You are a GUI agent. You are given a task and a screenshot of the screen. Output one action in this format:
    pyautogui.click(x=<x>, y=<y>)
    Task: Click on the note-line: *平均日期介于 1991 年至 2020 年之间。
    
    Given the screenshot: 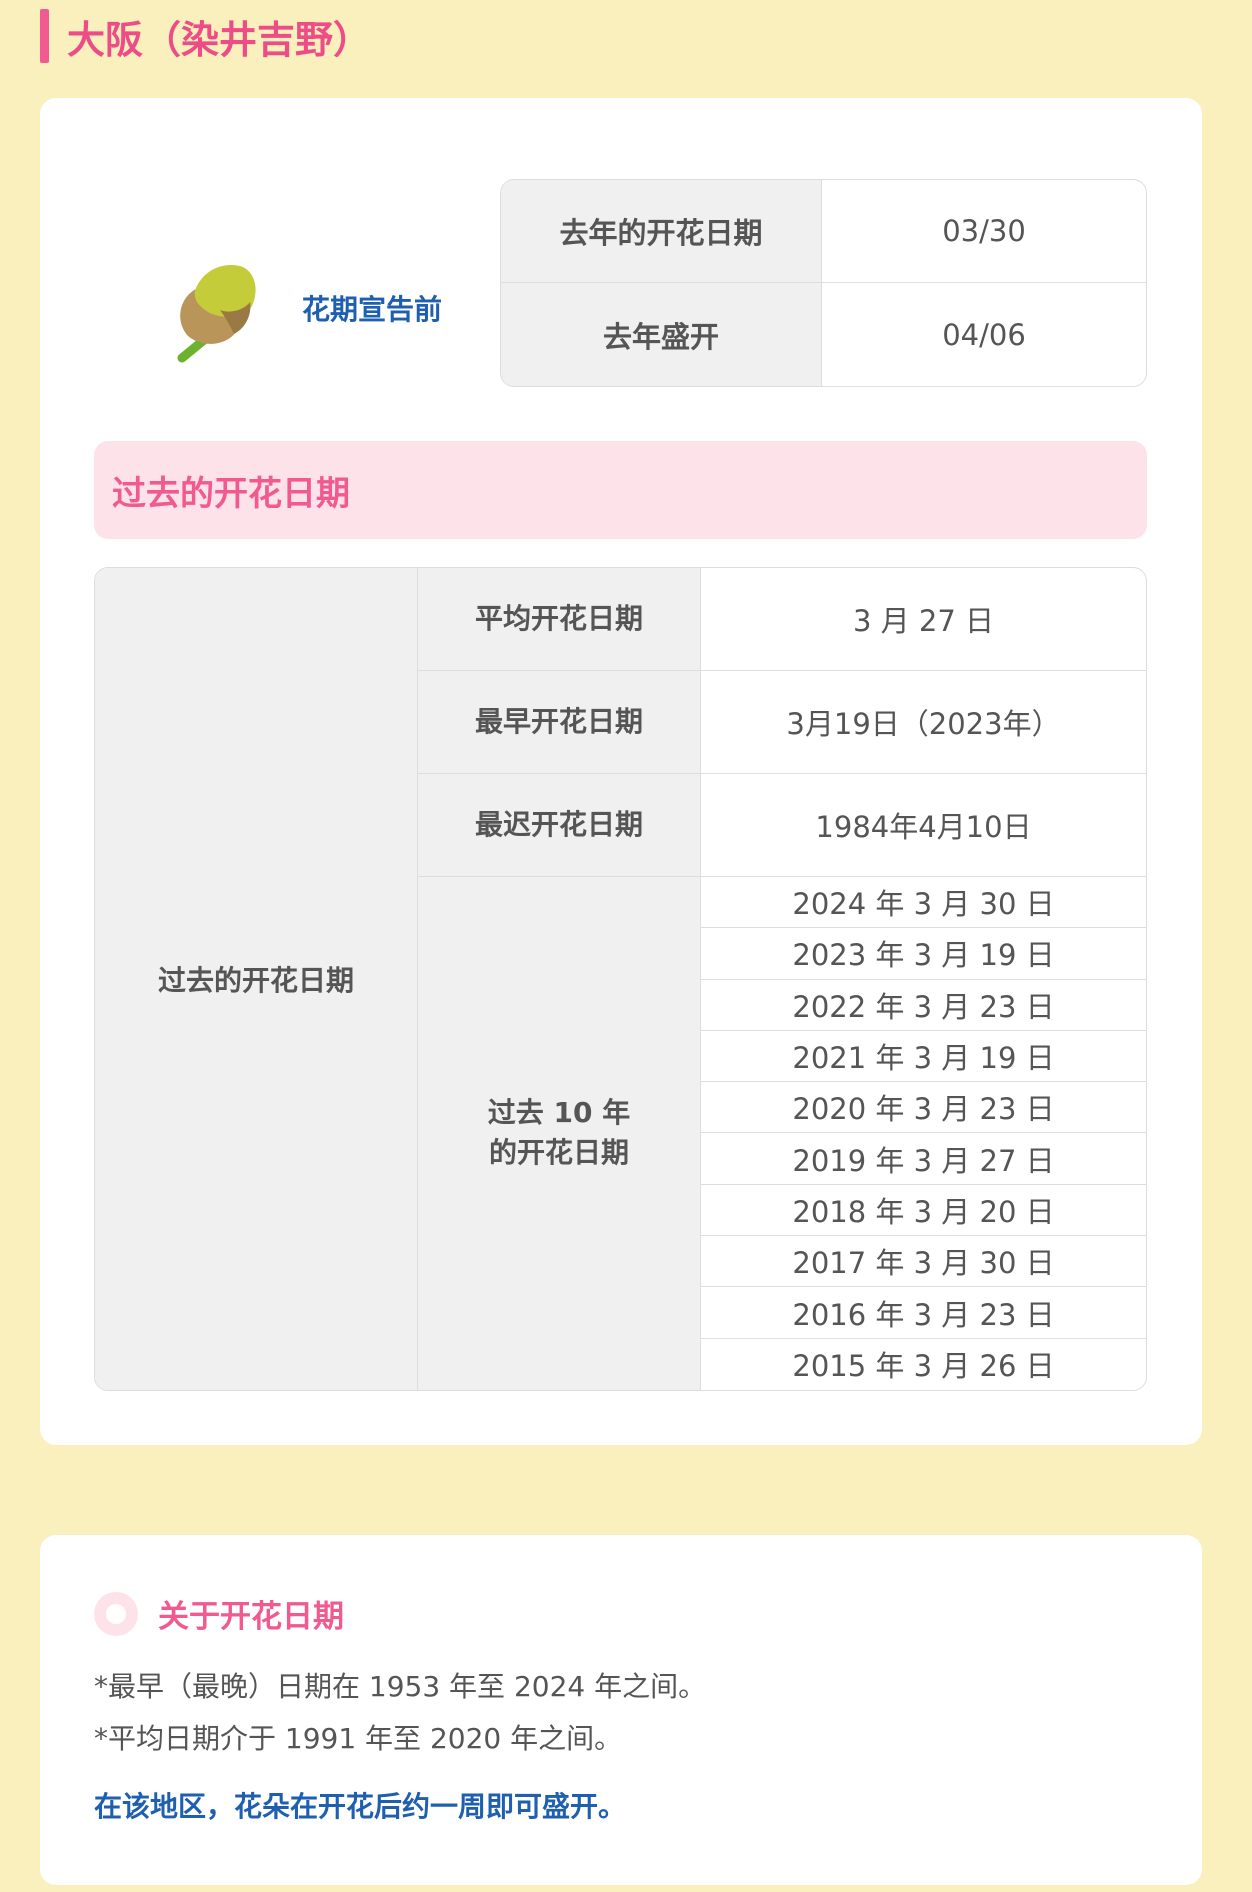 What is the action you would take?
    pyautogui.click(x=358, y=1738)
    